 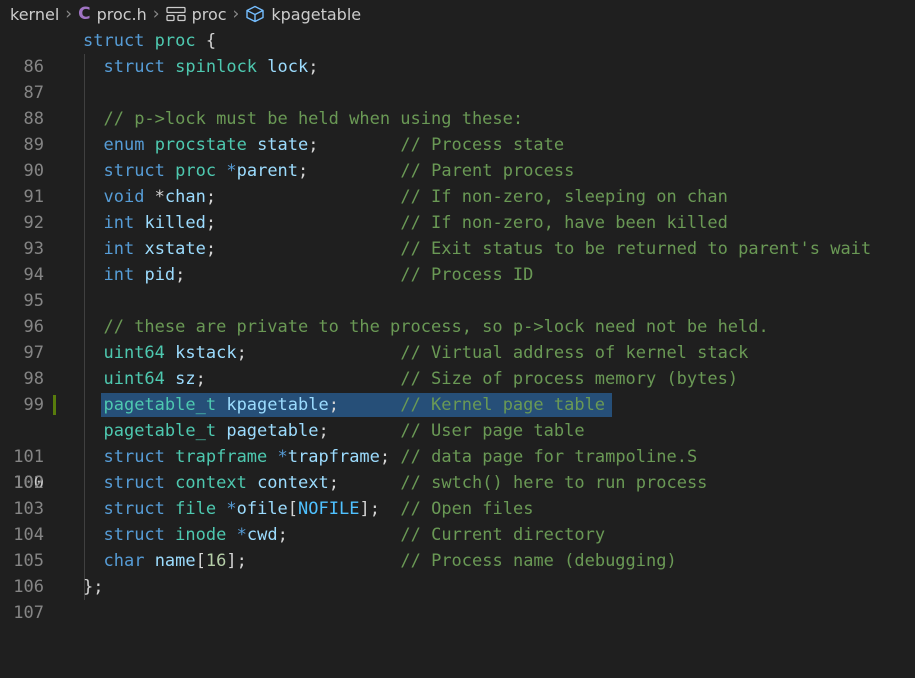 What do you see at coordinates (344, 535) in the screenshot?
I see `code-text: struct inode *cwd; // Current directory` at bounding box center [344, 535].